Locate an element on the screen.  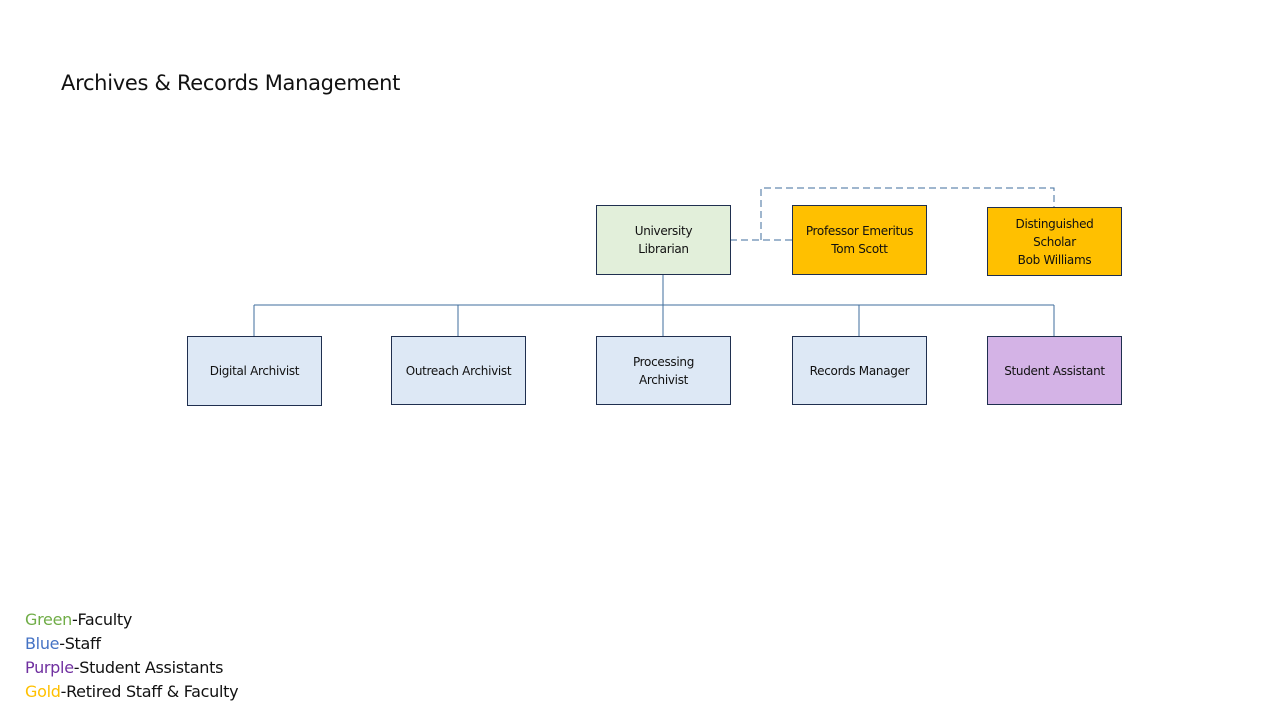
legend-color-name: Blue is located at coordinates (42, 643).